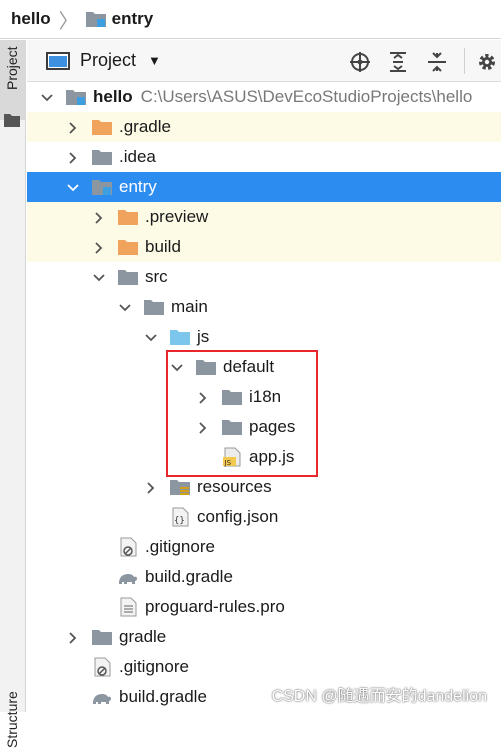  I want to click on js-file-icon: JS, so click(232, 457).